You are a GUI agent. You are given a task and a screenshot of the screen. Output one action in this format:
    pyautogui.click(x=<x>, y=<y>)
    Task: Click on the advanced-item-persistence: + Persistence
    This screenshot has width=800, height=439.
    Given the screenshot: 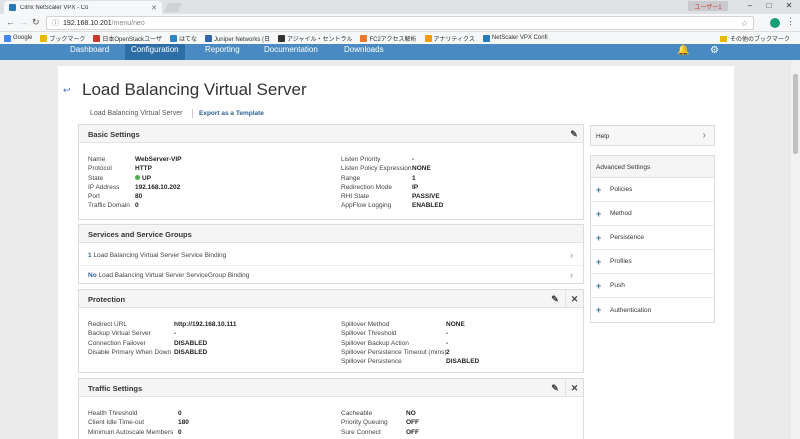 What is the action you would take?
    pyautogui.click(x=652, y=238)
    